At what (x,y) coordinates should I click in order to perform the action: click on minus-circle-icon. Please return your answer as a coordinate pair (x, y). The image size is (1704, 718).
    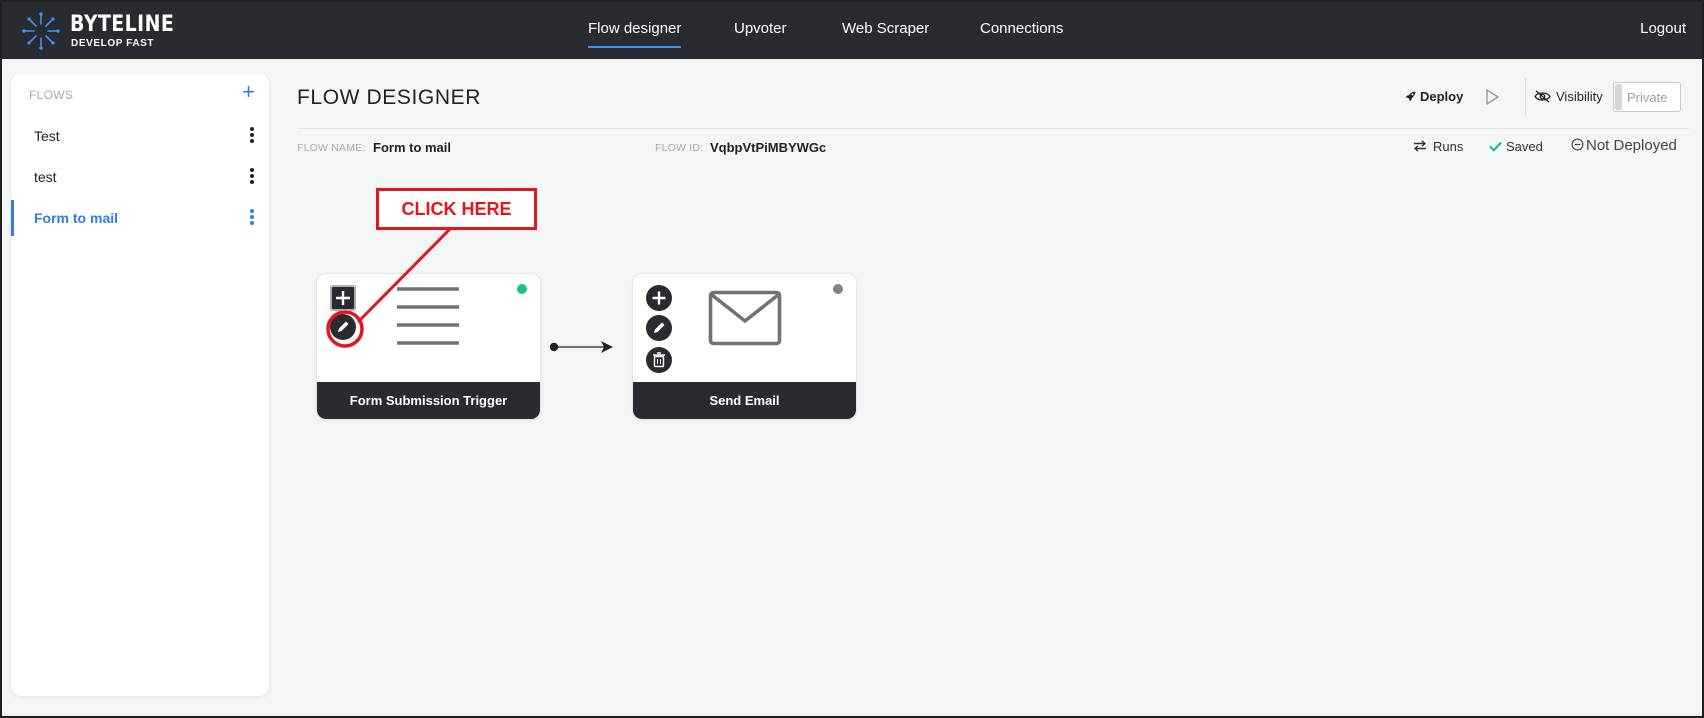
    Looking at the image, I should click on (1577, 144).